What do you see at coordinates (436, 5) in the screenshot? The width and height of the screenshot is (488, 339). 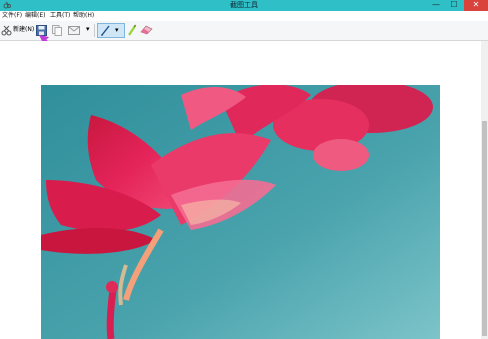 I see `minimize-button: —` at bounding box center [436, 5].